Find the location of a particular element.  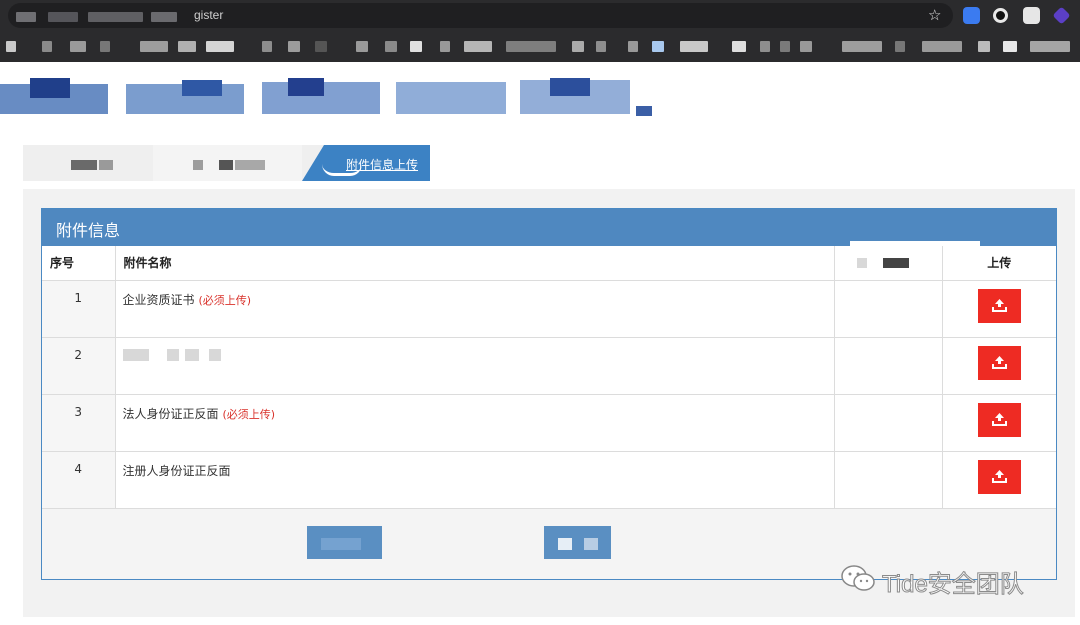

page-title is located at coordinates (330, 101).